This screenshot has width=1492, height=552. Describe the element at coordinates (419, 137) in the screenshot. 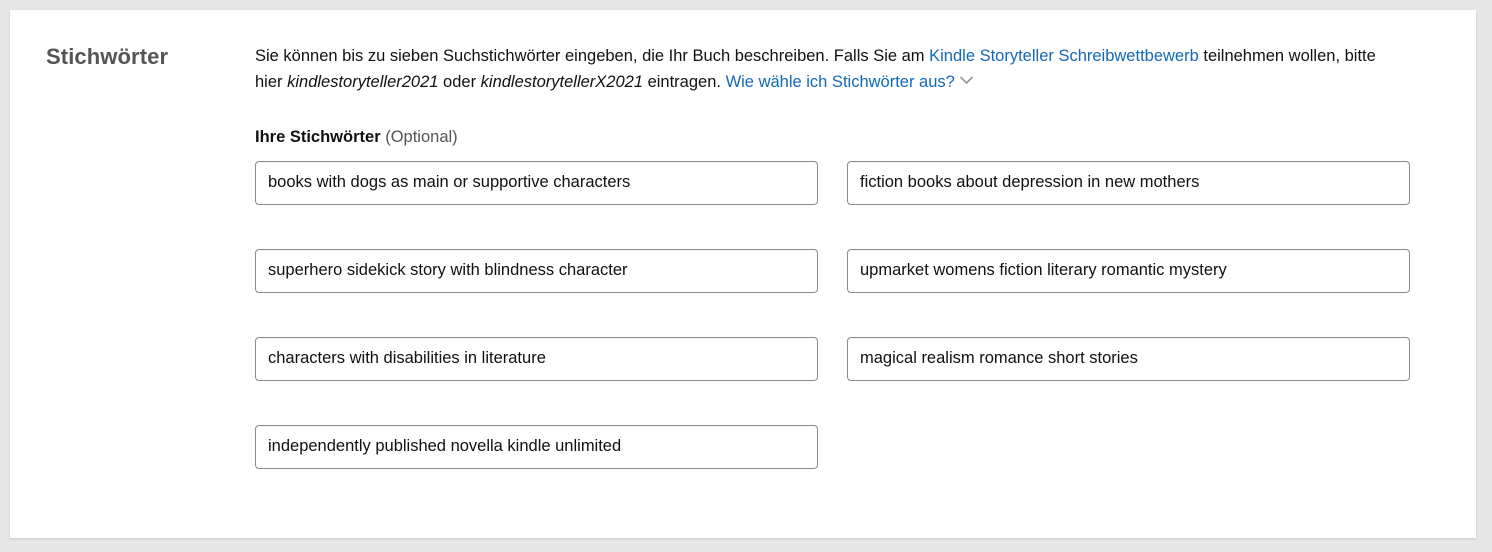

I see `keywords-field-optional-text: (Optional)` at that location.